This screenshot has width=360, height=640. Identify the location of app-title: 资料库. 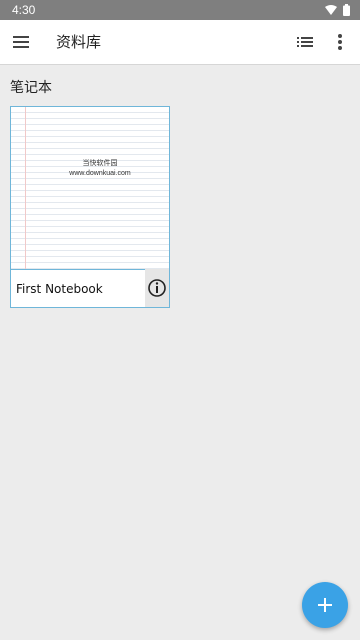
(79, 42).